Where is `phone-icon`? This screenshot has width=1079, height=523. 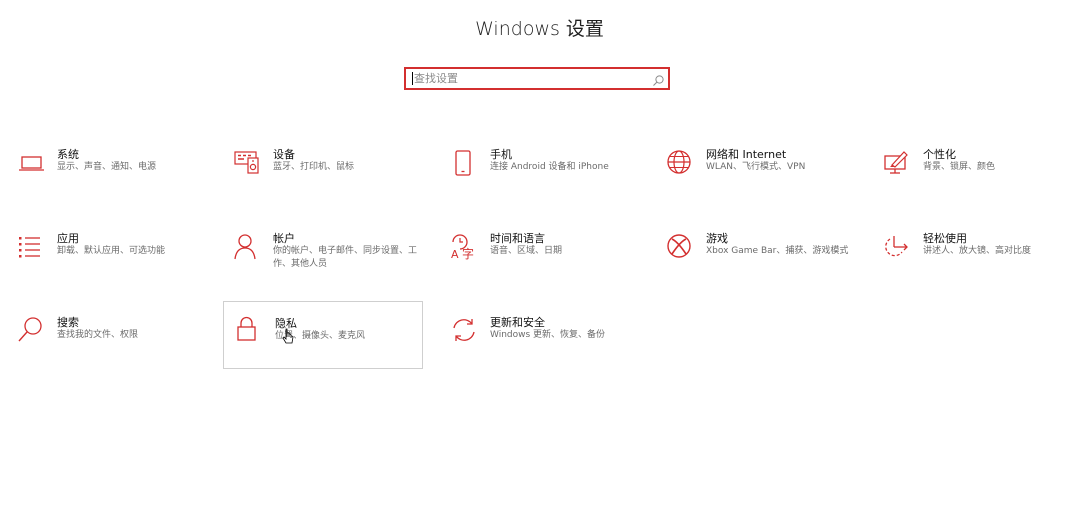 phone-icon is located at coordinates (465, 162).